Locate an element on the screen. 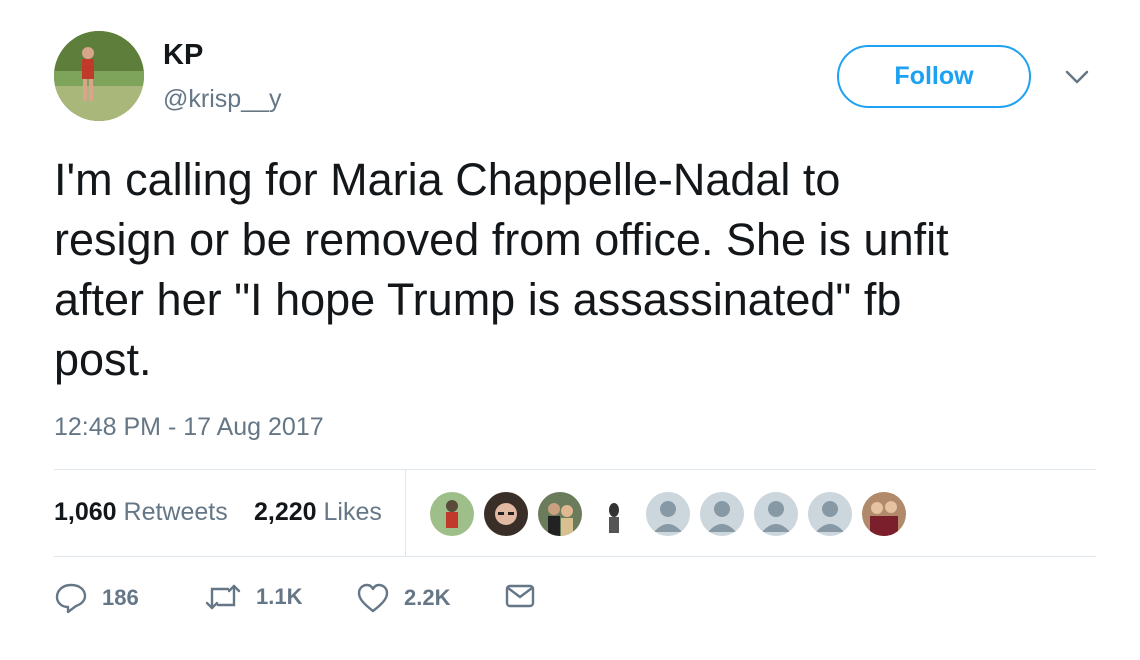  display-name: KP is located at coordinates (183, 55).